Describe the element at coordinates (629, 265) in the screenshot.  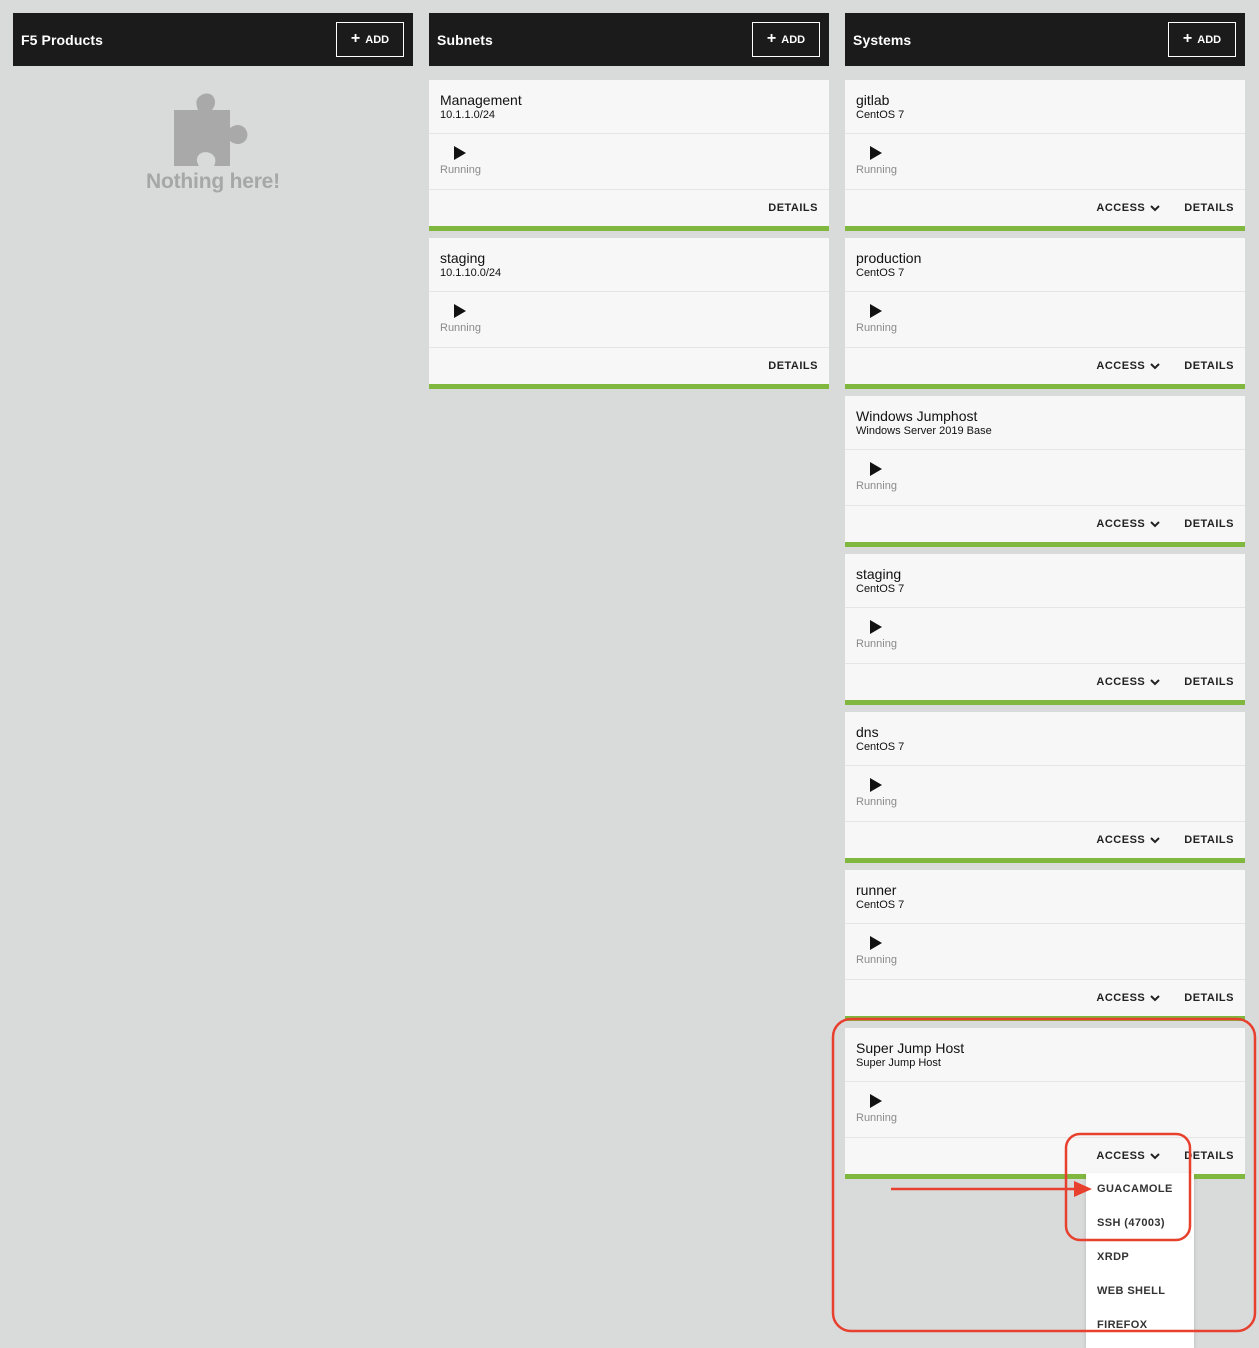
I see `card-head: staging 10.1.10.0/24` at that location.